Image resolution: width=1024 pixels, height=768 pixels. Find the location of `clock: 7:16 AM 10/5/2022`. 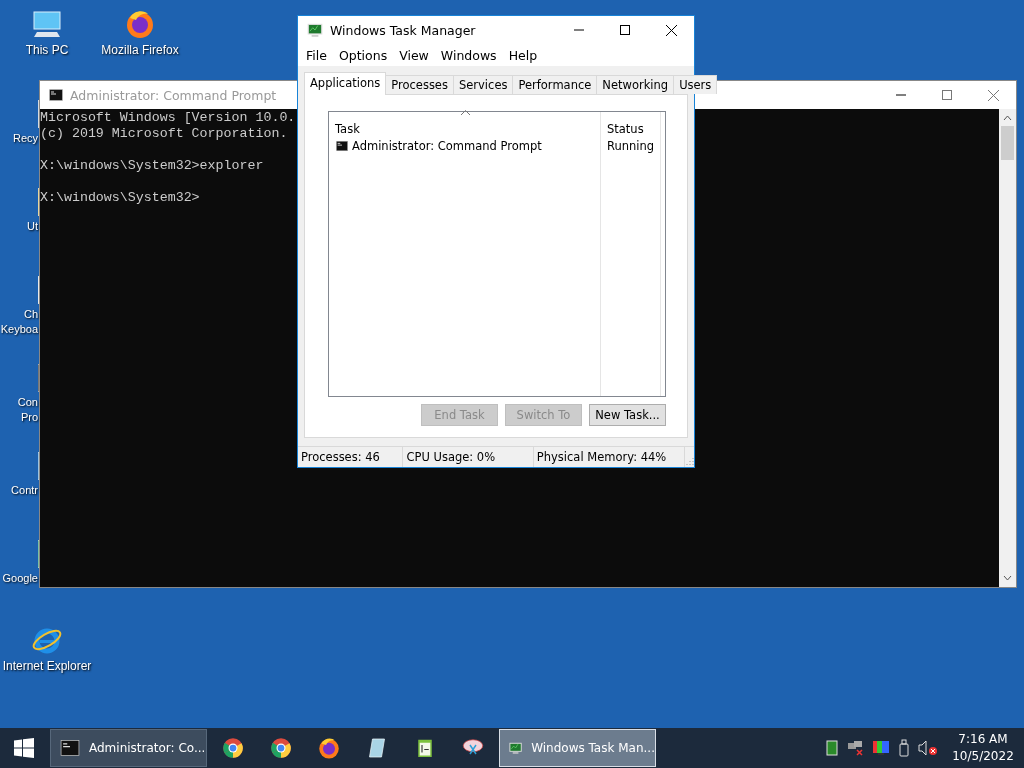

clock: 7:16 AM 10/5/2022 is located at coordinates (983, 748).